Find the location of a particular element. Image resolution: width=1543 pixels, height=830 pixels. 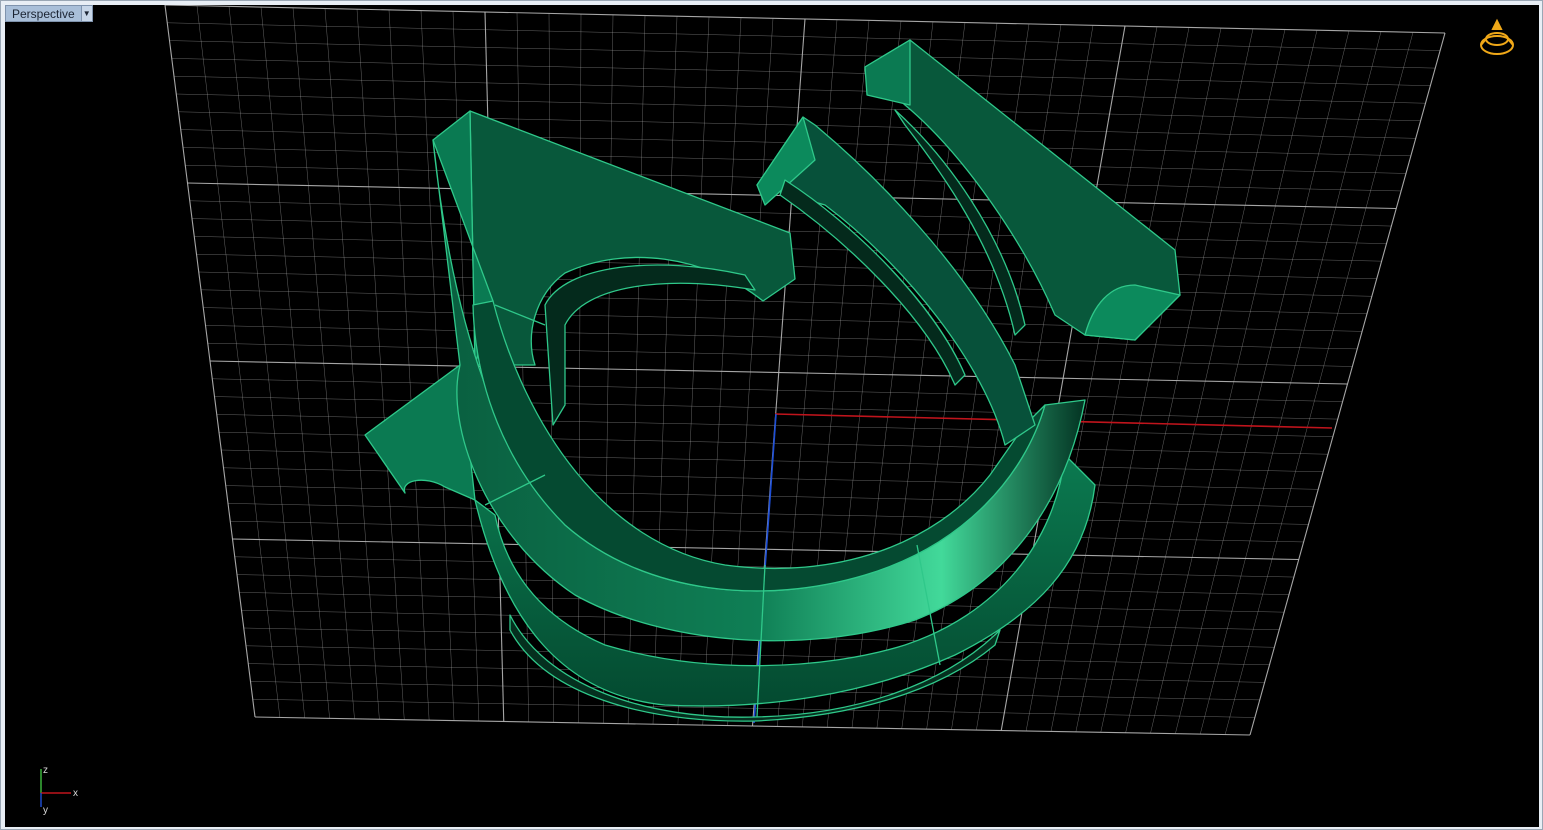

chevron-down-icon: ▼ is located at coordinates (86, 13).